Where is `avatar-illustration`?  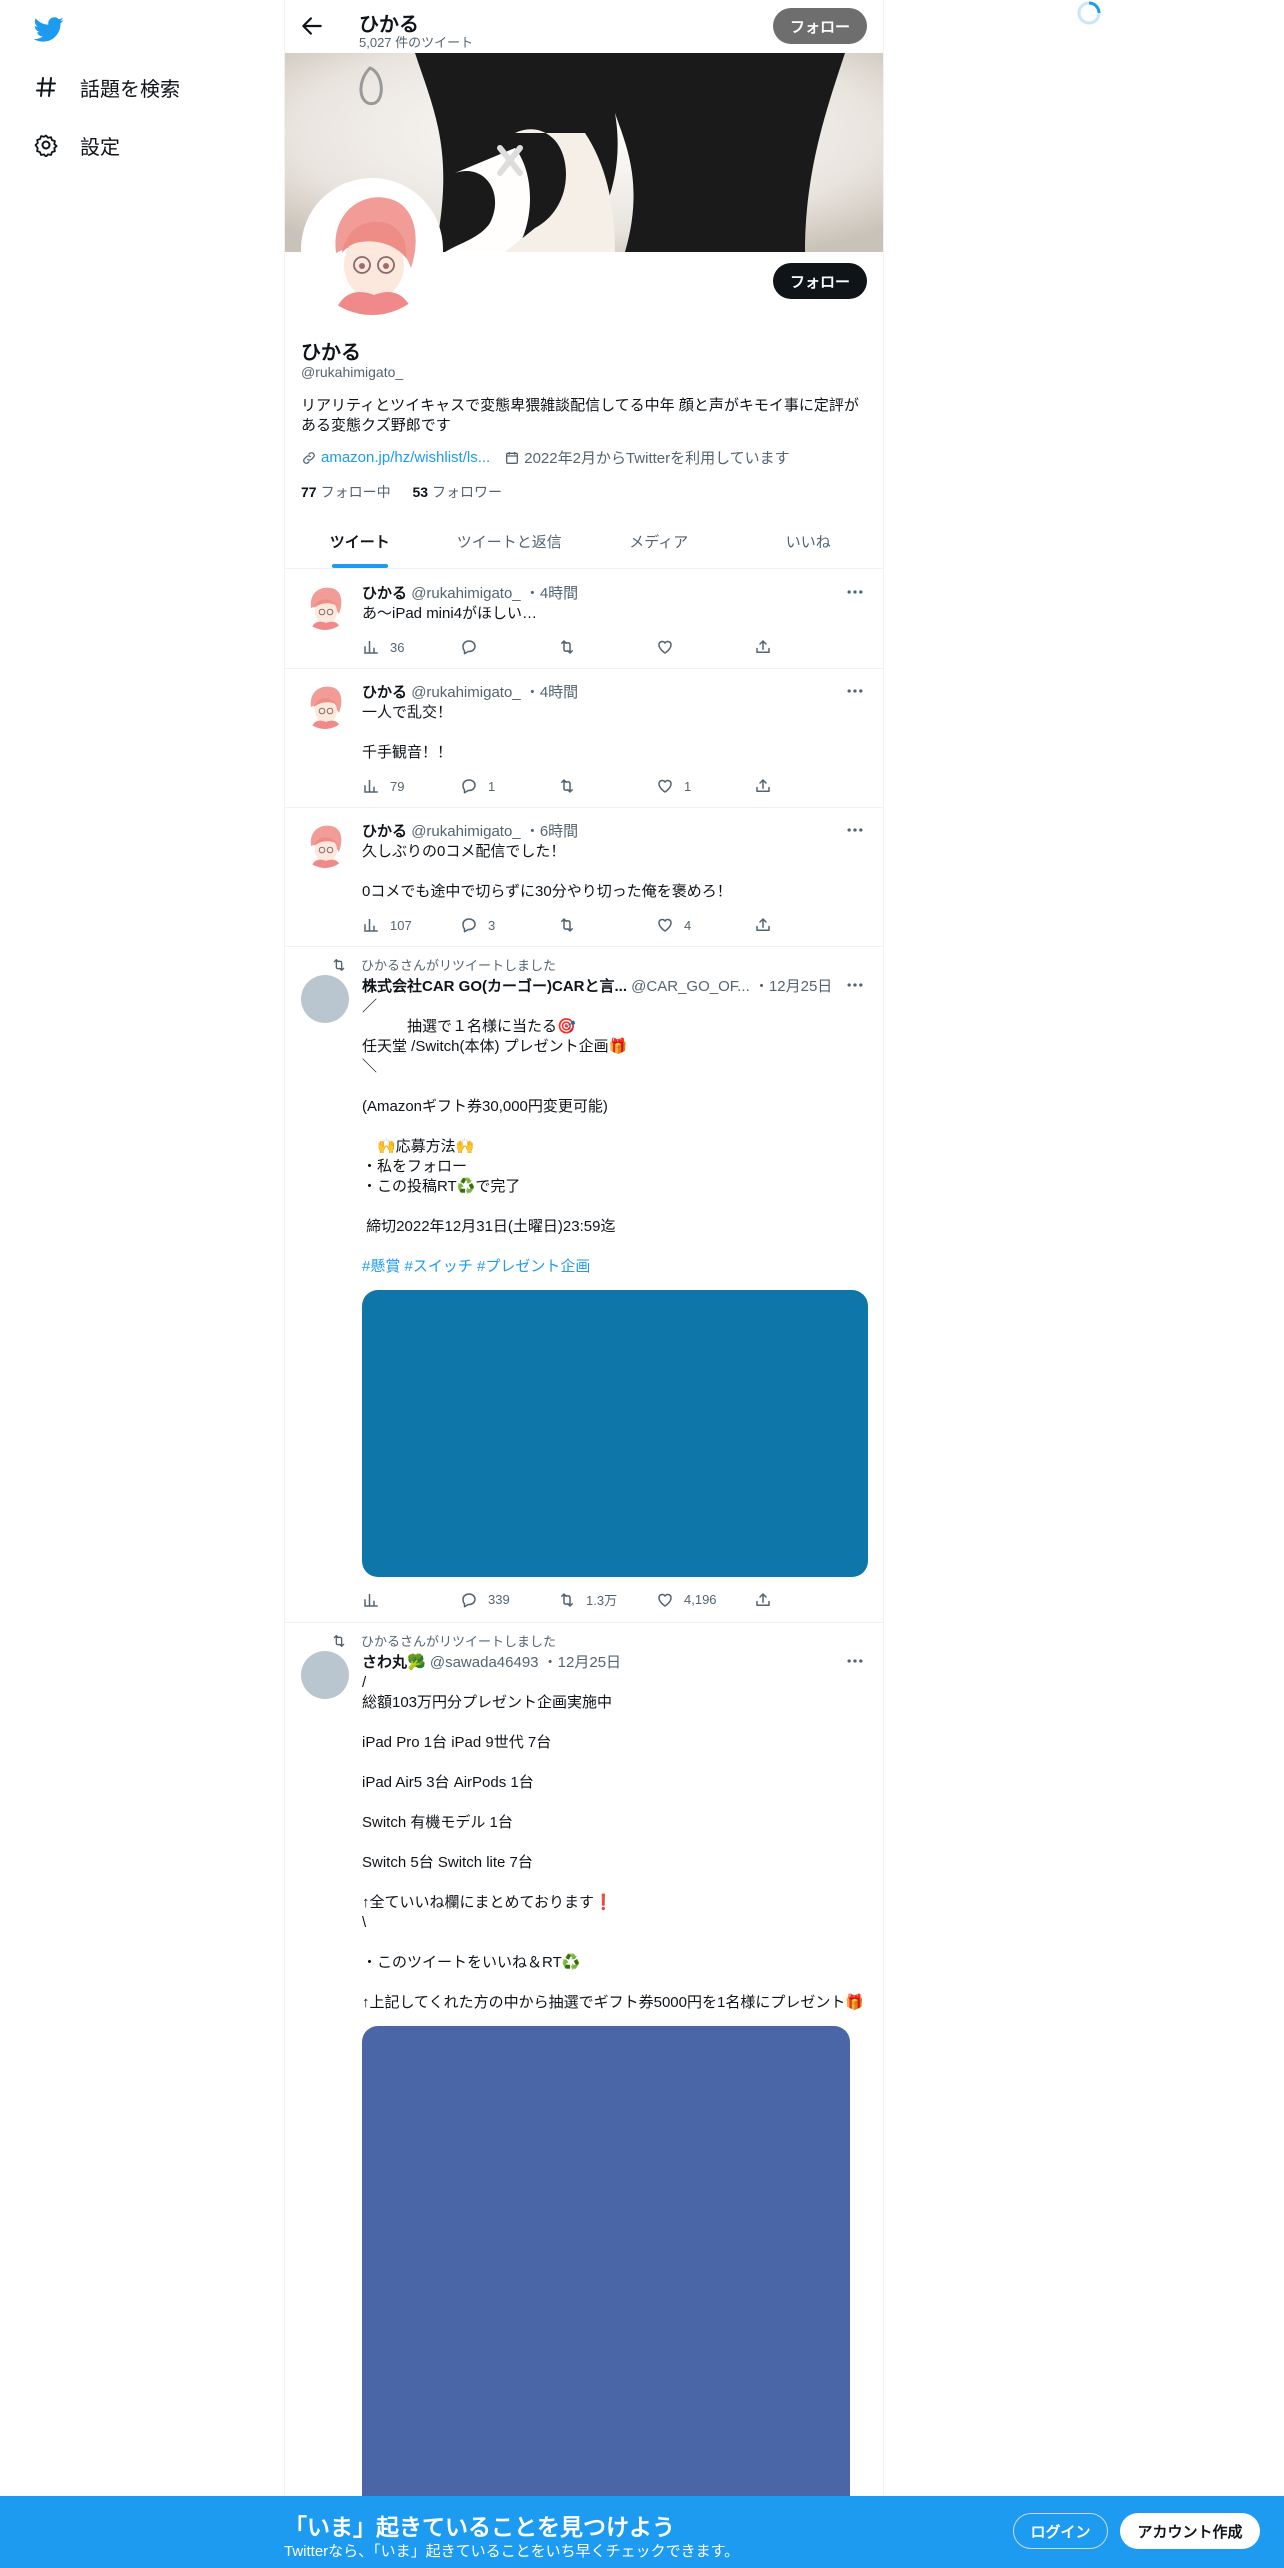 avatar-illustration is located at coordinates (372, 249).